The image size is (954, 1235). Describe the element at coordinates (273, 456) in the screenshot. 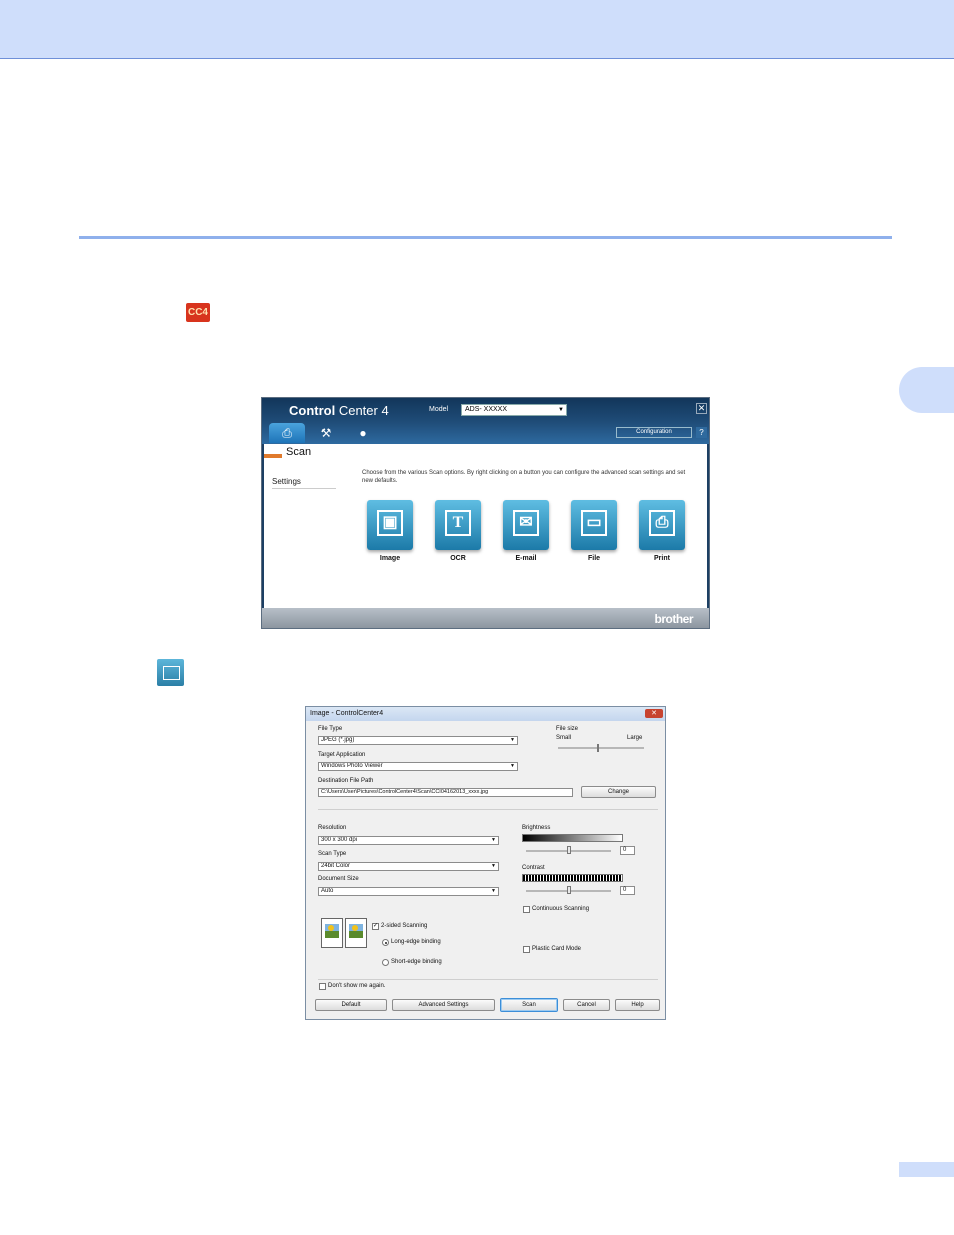

I see `scan-accent` at that location.